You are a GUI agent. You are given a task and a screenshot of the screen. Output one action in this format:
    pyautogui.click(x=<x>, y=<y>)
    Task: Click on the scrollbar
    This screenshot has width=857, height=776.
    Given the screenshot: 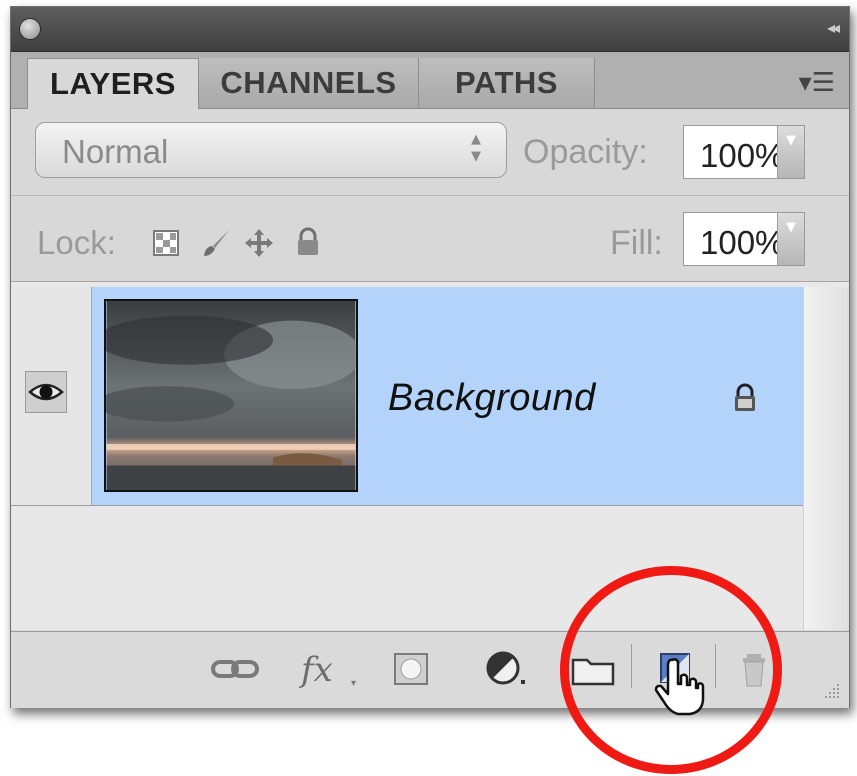 What is the action you would take?
    pyautogui.click(x=826, y=458)
    